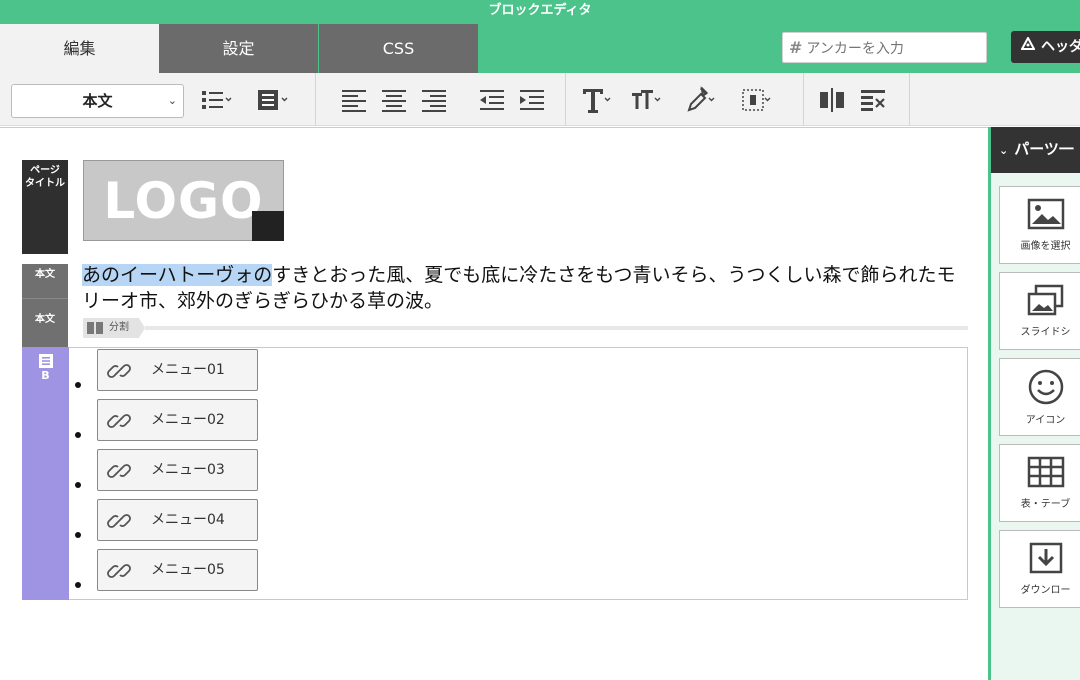 The height and width of the screenshot is (680, 1080). Describe the element at coordinates (119, 327) in the screenshot. I see `split-label: 分割` at that location.